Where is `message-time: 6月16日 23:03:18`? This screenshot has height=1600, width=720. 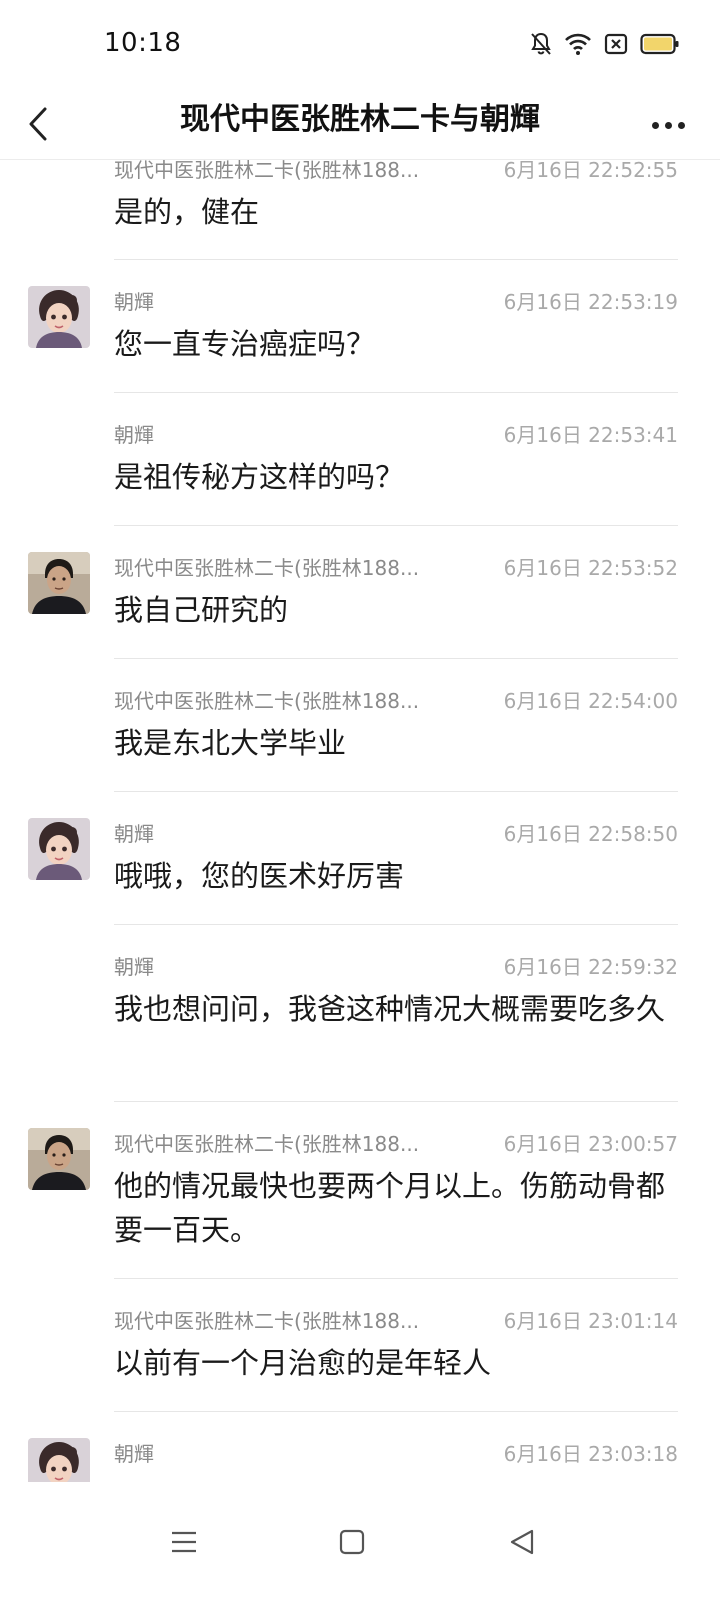
message-time: 6月16日 23:03:18 is located at coordinates (590, 1454).